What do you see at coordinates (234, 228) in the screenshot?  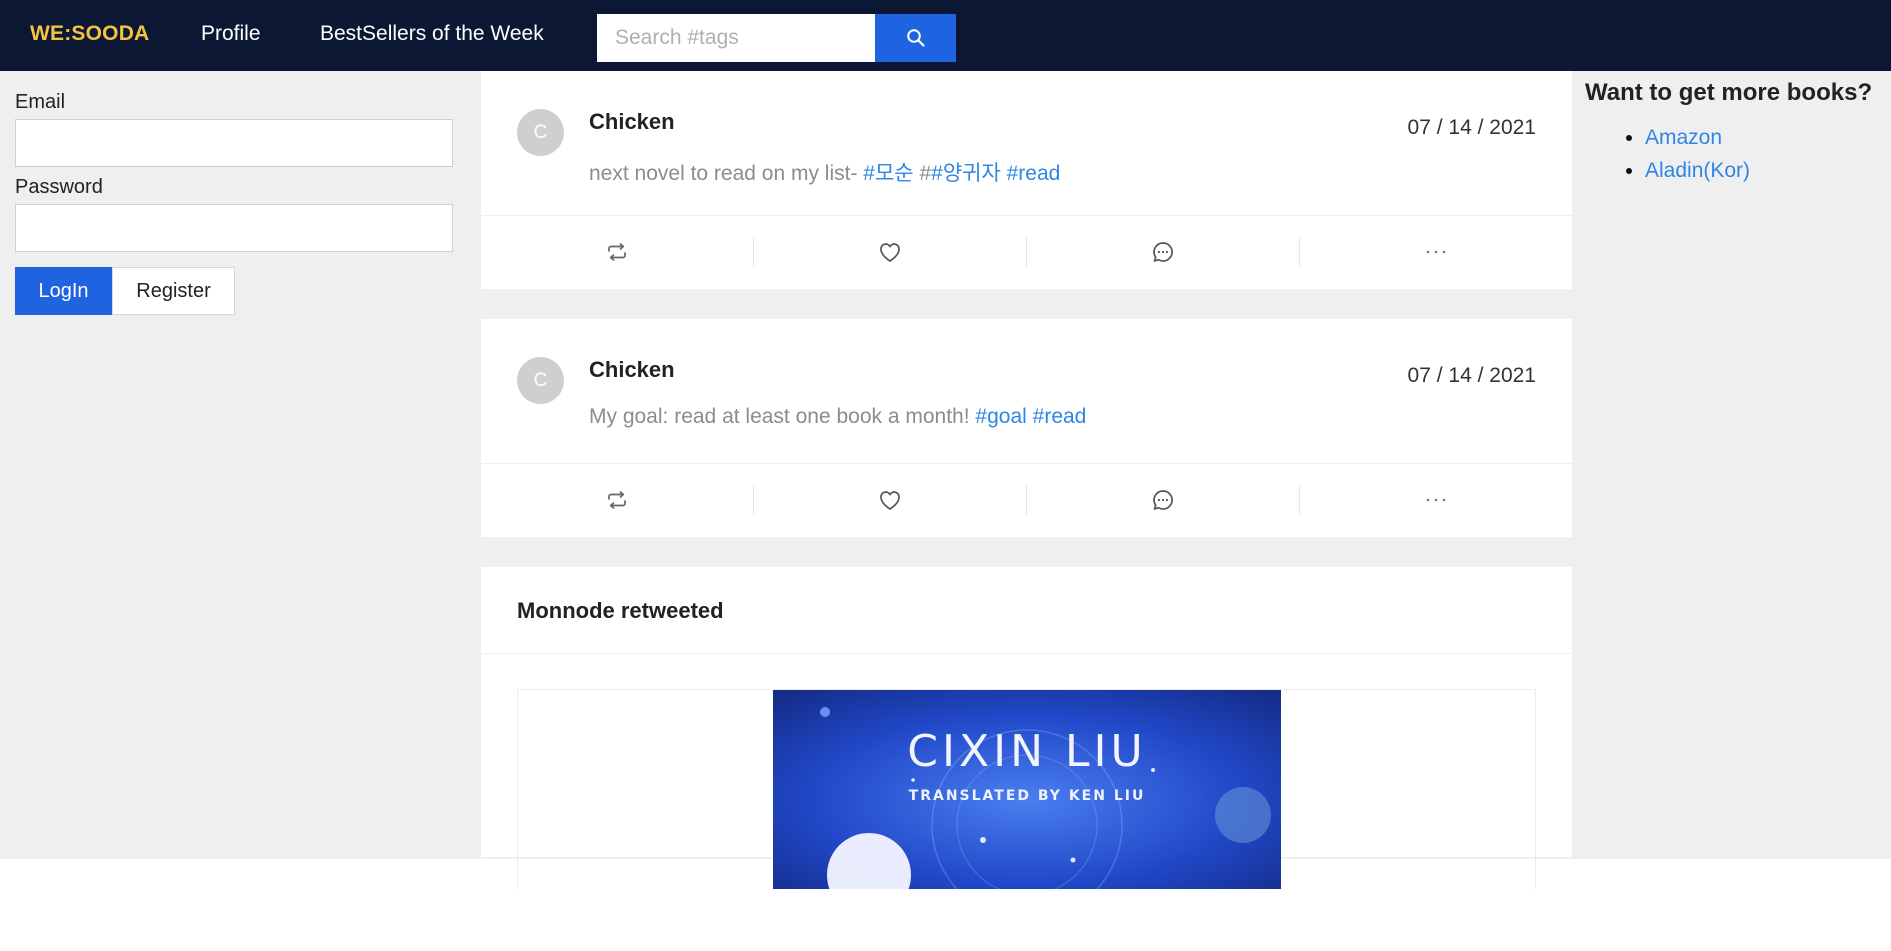 I see `password-field` at bounding box center [234, 228].